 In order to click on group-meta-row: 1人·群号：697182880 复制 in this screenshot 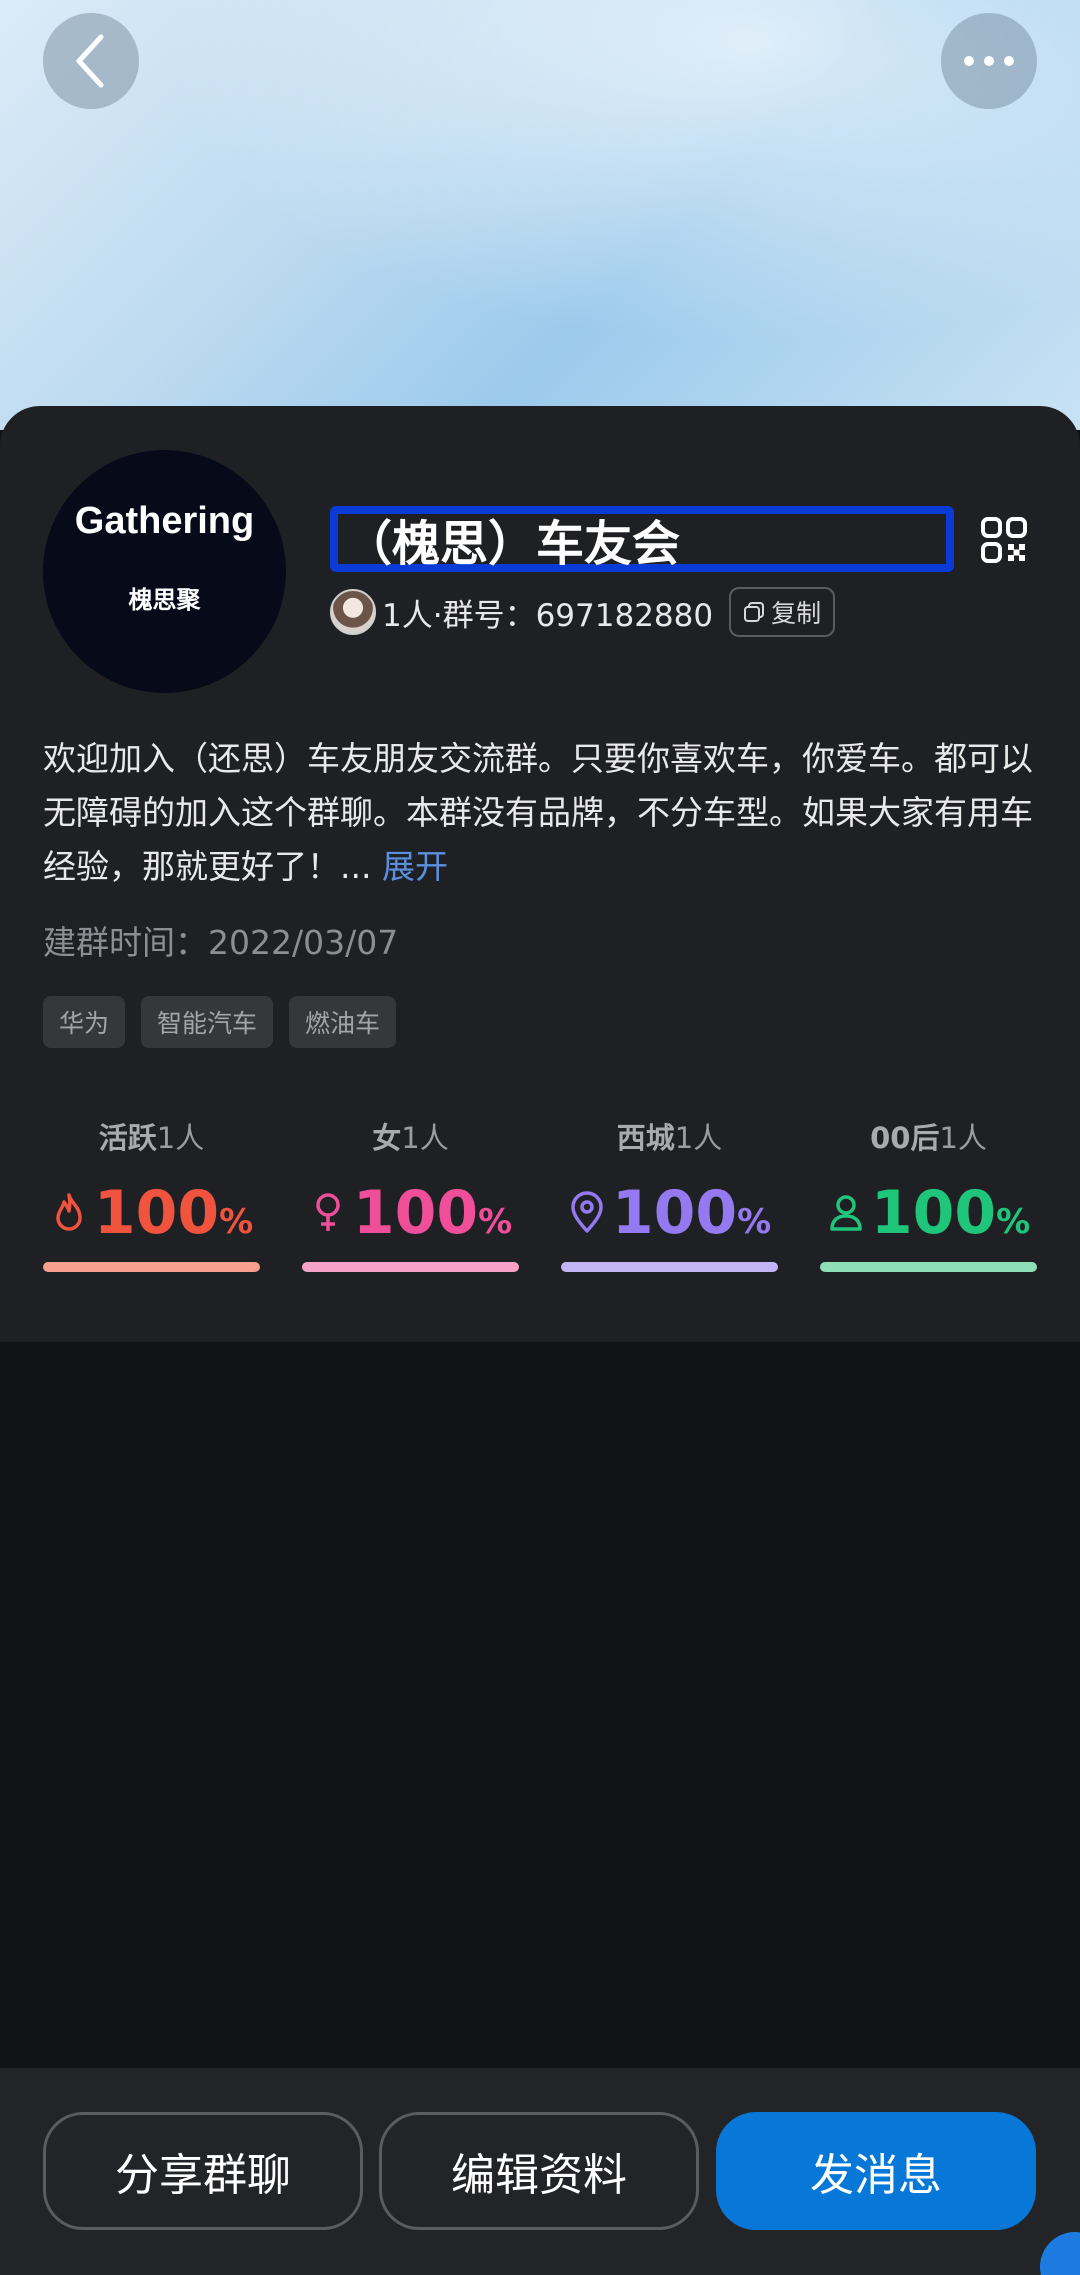, I will do `click(583, 612)`.